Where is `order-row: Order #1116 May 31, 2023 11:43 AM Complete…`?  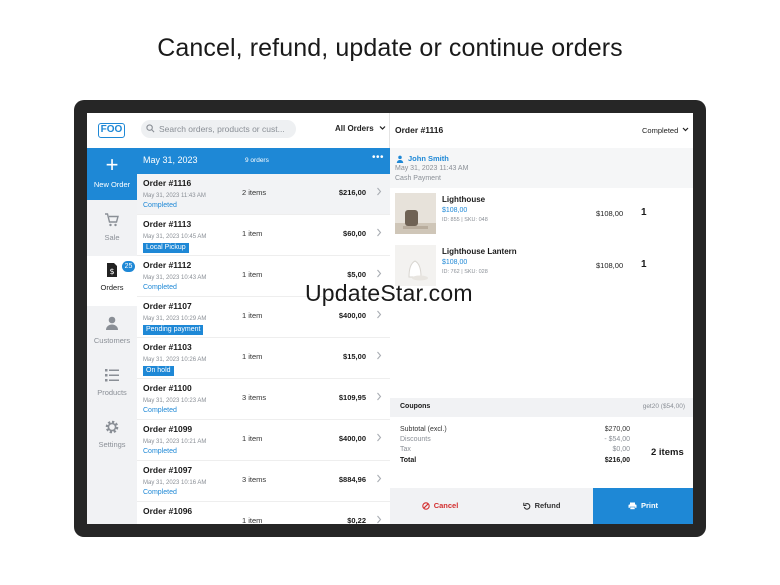
order-row: Order #1116 May 31, 2023 11:43 AM Complete… is located at coordinates (263, 194).